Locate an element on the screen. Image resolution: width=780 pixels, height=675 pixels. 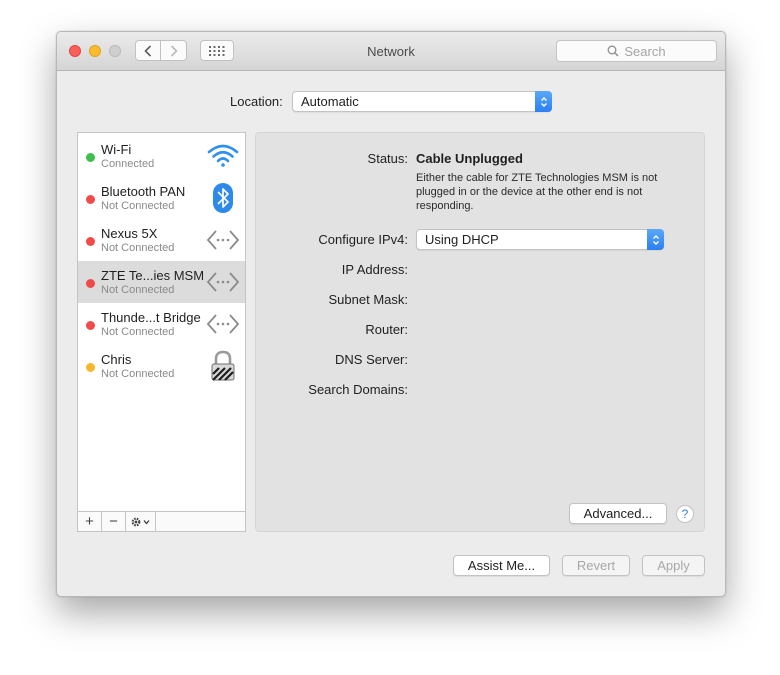
apply-button: Apply is located at coordinates (673, 565).